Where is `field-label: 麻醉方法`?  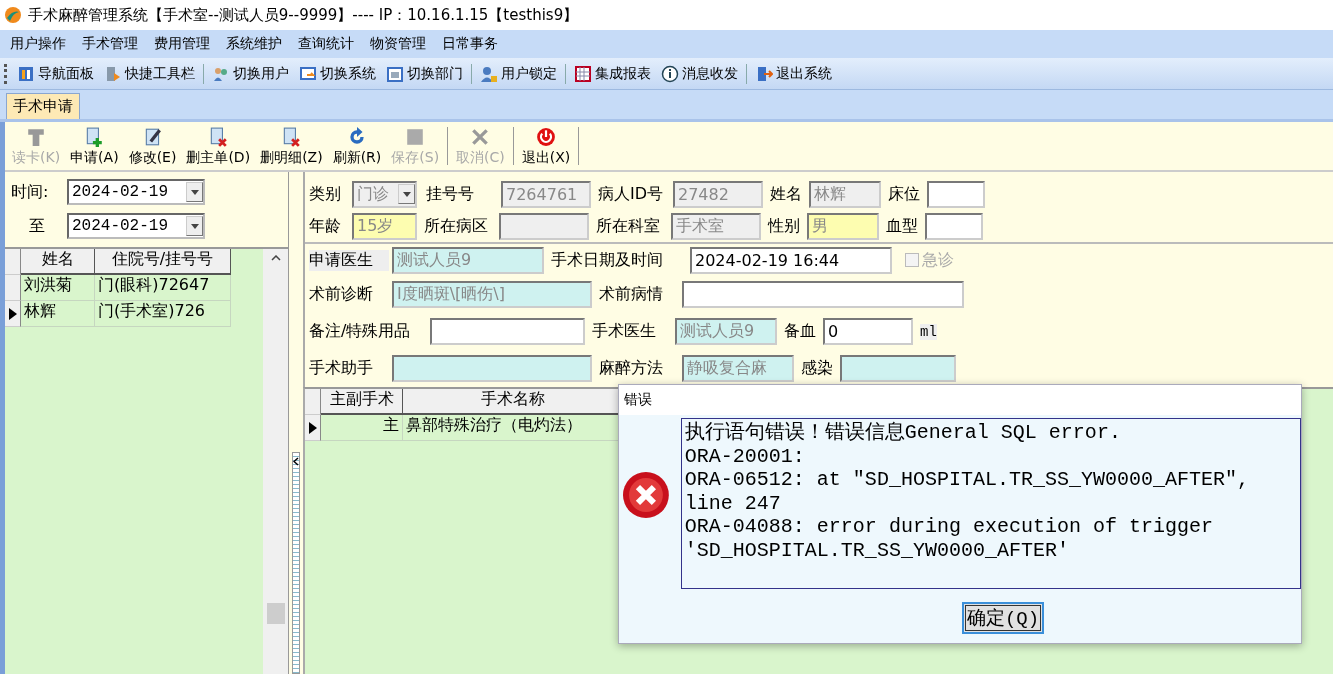
field-label: 麻醉方法 is located at coordinates (631, 368).